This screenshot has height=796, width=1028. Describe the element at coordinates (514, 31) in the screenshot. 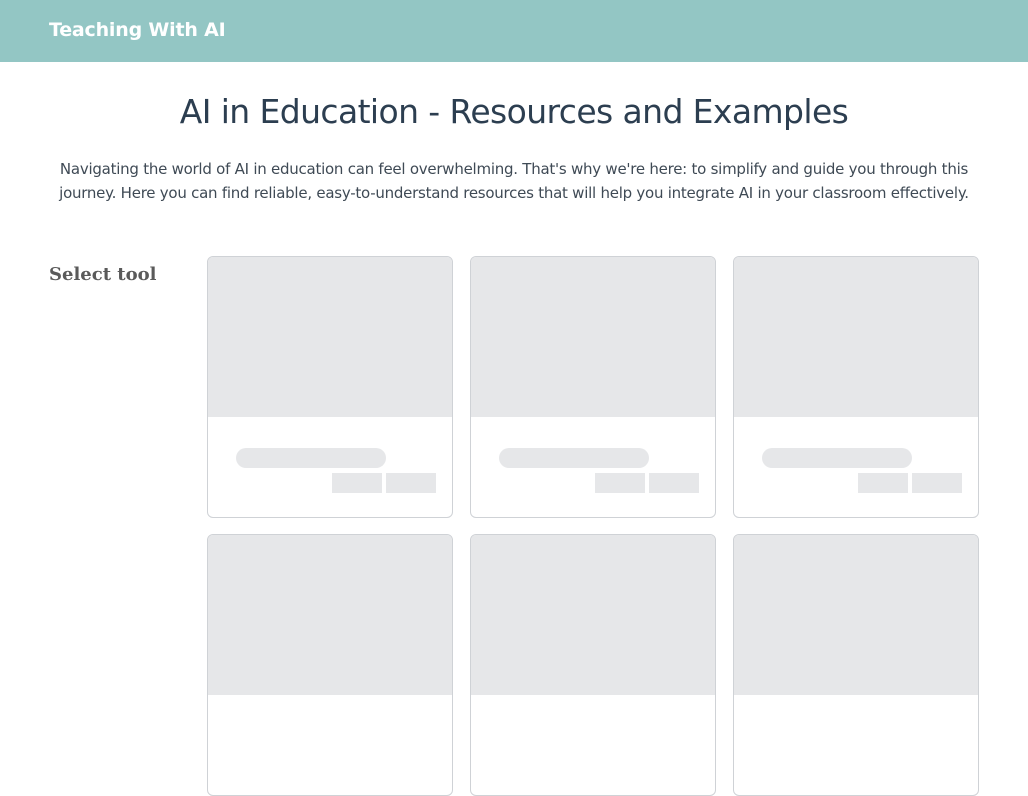

I see `top-navbar: Teaching With AI` at that location.